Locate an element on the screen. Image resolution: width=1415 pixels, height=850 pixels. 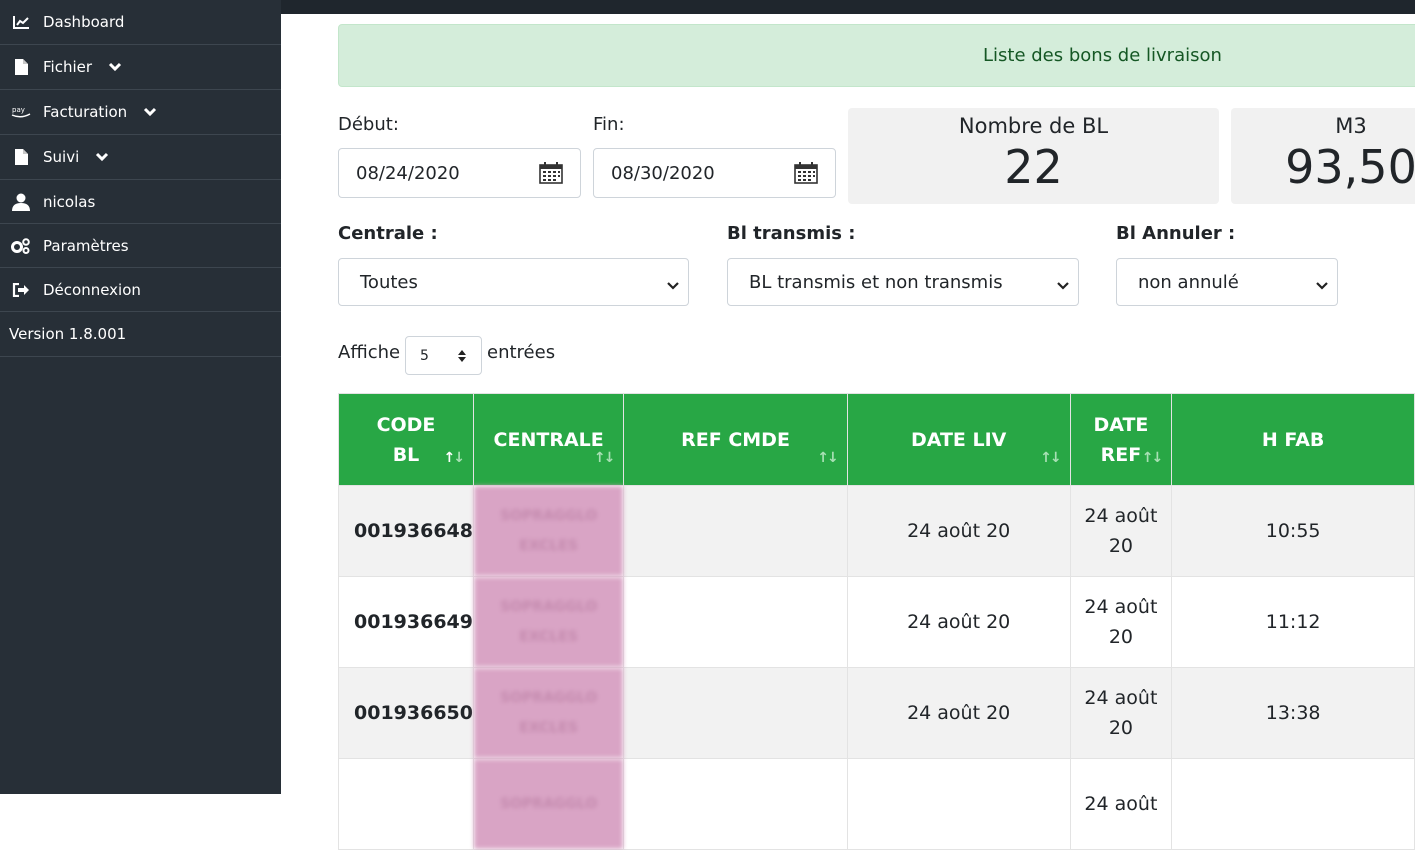
user-icon is located at coordinates (21, 202).